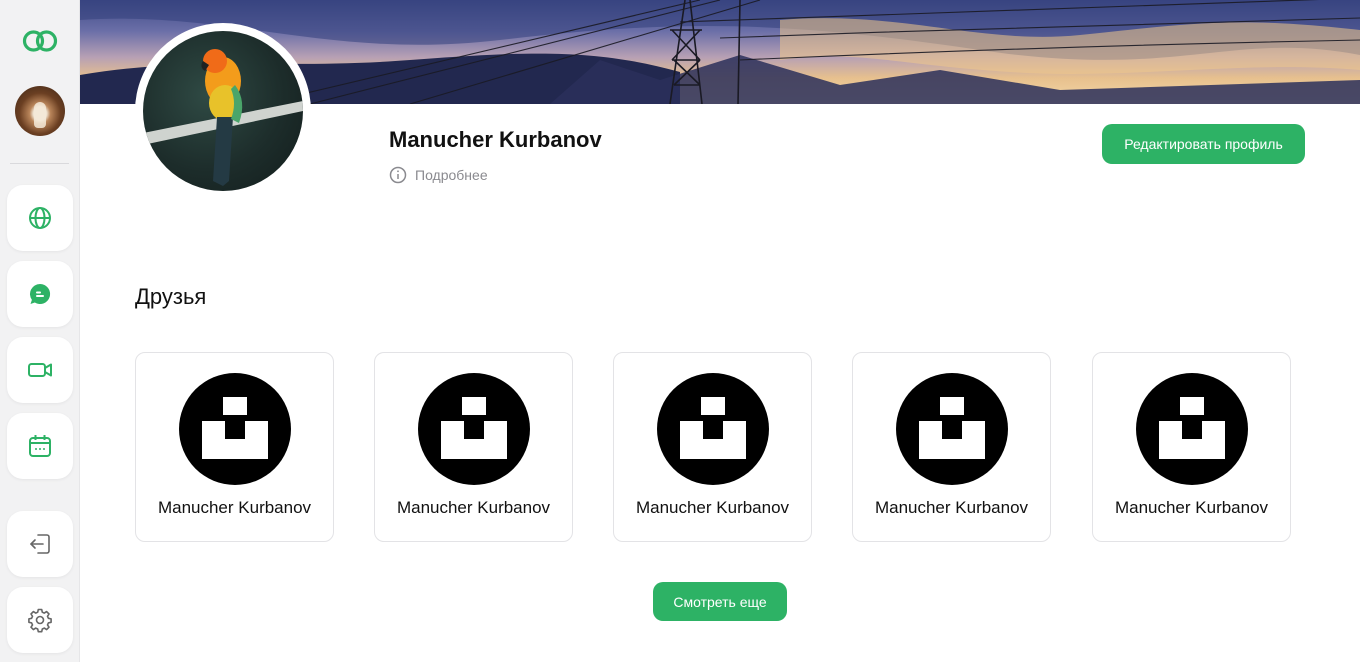 This screenshot has width=1364, height=662. What do you see at coordinates (39, 163) in the screenshot?
I see `sidebar-divider` at bounding box center [39, 163].